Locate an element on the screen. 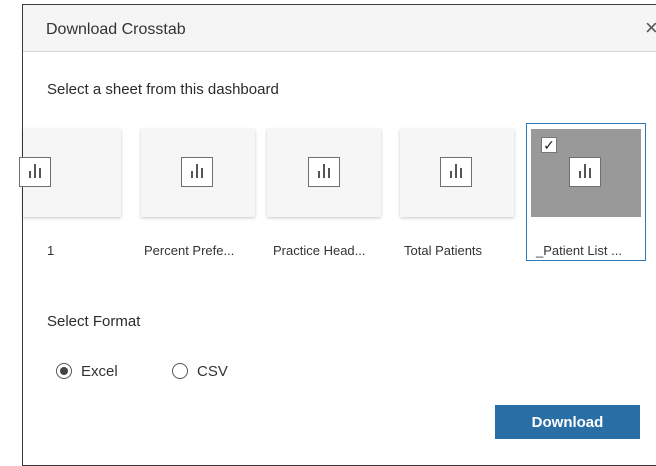 The width and height of the screenshot is (656, 466). sheet-thumbnail-practice-head is located at coordinates (324, 173).